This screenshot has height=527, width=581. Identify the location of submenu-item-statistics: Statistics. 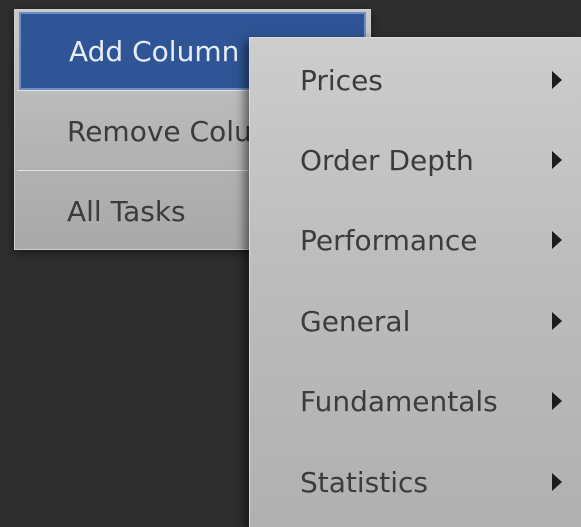
(415, 482).